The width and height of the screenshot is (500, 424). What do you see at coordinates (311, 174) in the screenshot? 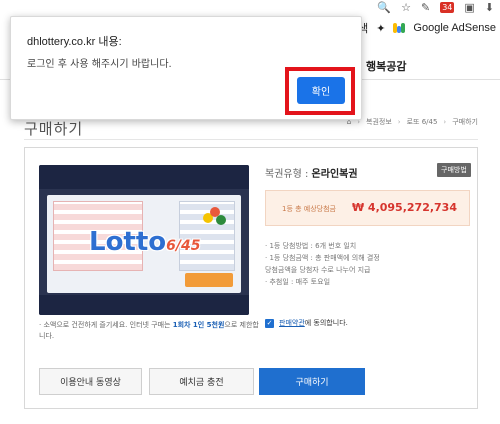
I see `ticket-type: 복권유형 : 온라인복권` at bounding box center [311, 174].